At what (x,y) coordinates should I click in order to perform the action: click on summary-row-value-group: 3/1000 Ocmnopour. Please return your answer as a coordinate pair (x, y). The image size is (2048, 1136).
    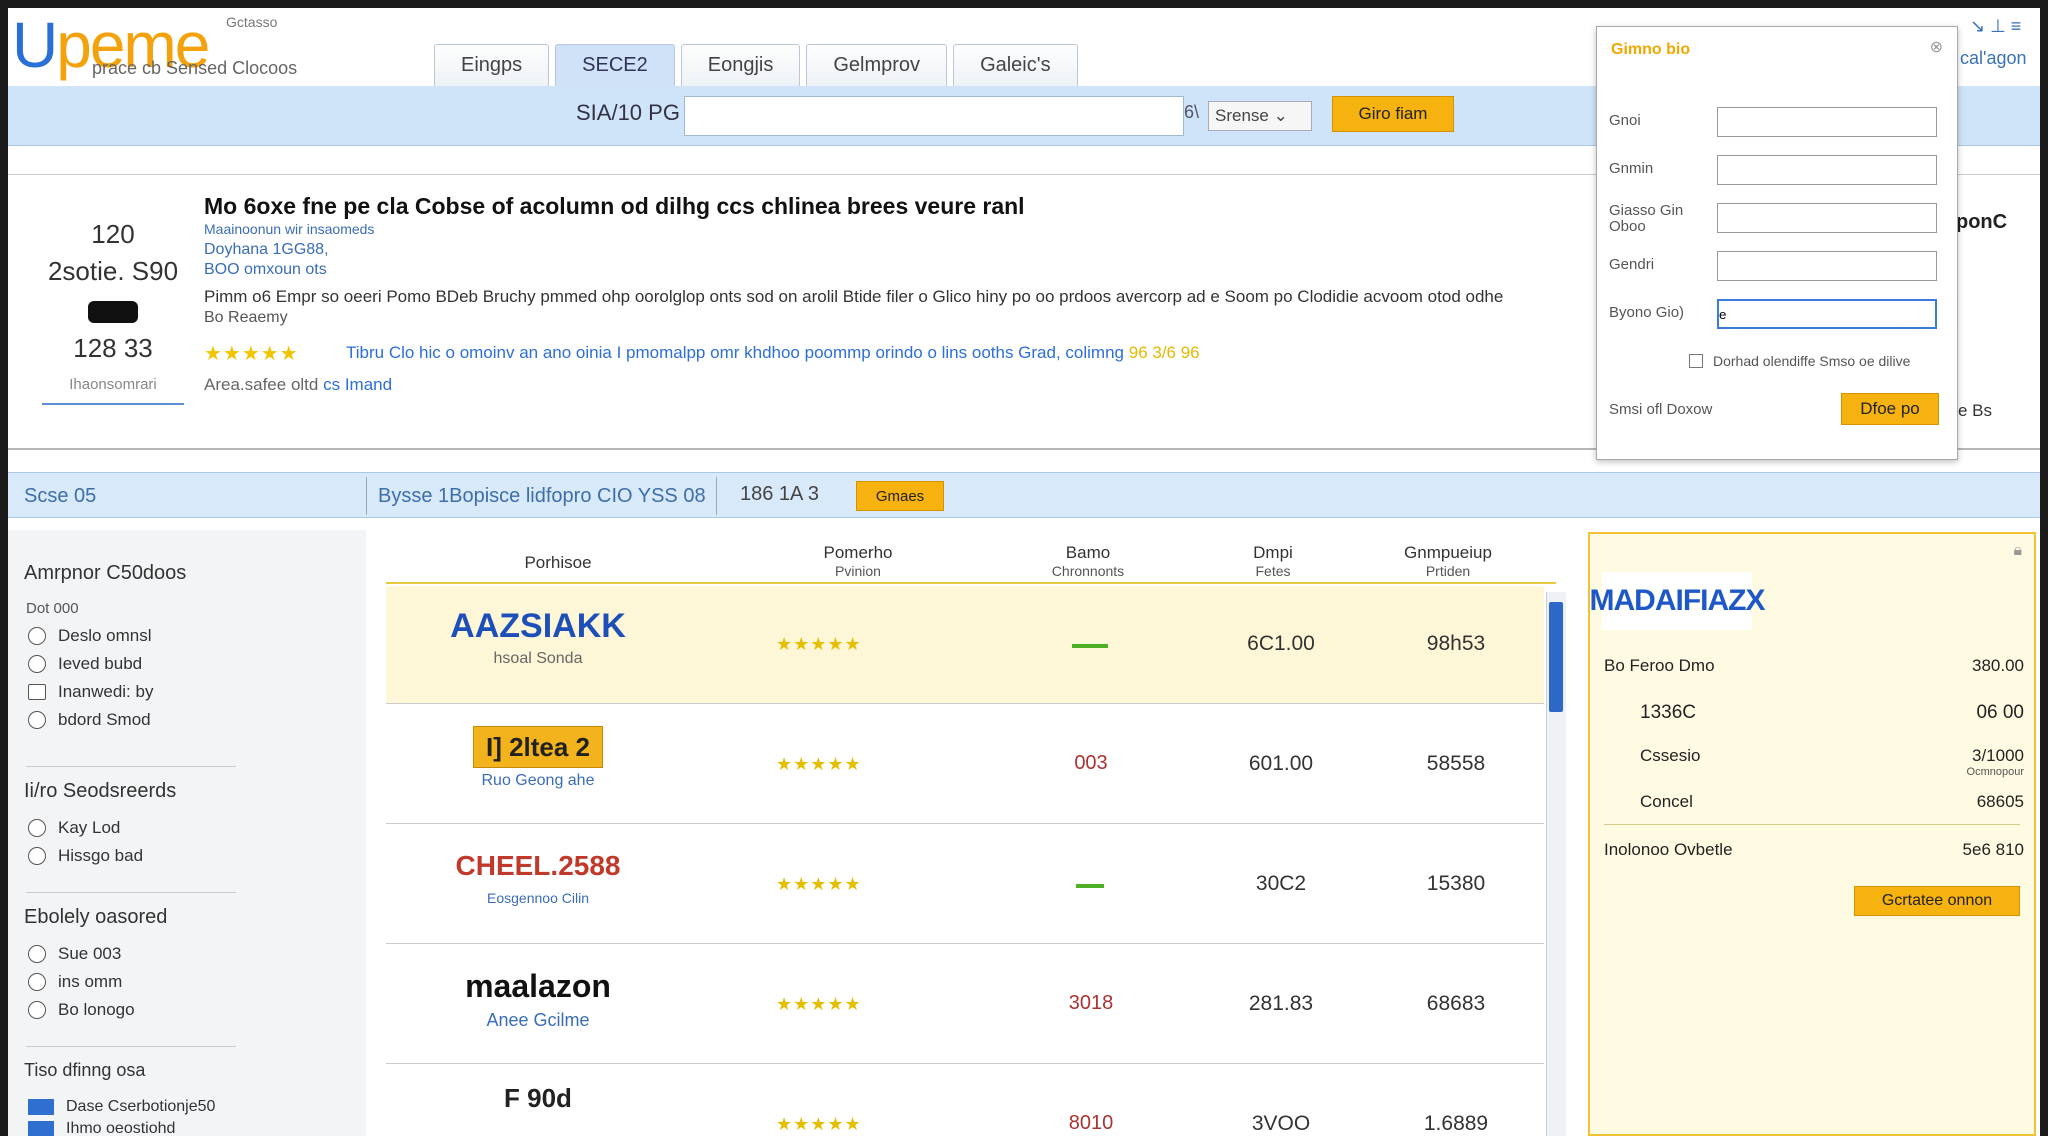
    Looking at the image, I should click on (1995, 762).